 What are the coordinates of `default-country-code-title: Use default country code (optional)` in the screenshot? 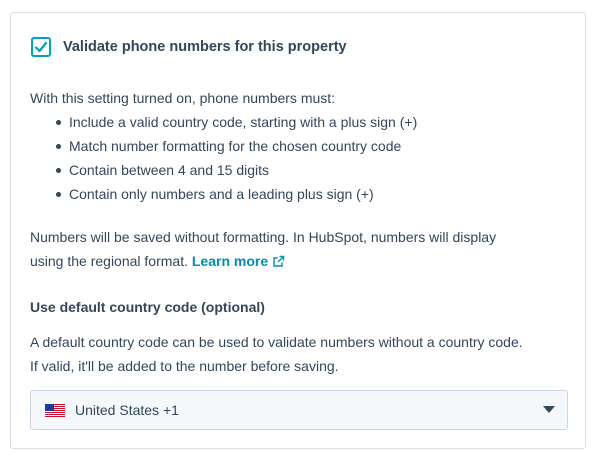 It's located at (147, 307).